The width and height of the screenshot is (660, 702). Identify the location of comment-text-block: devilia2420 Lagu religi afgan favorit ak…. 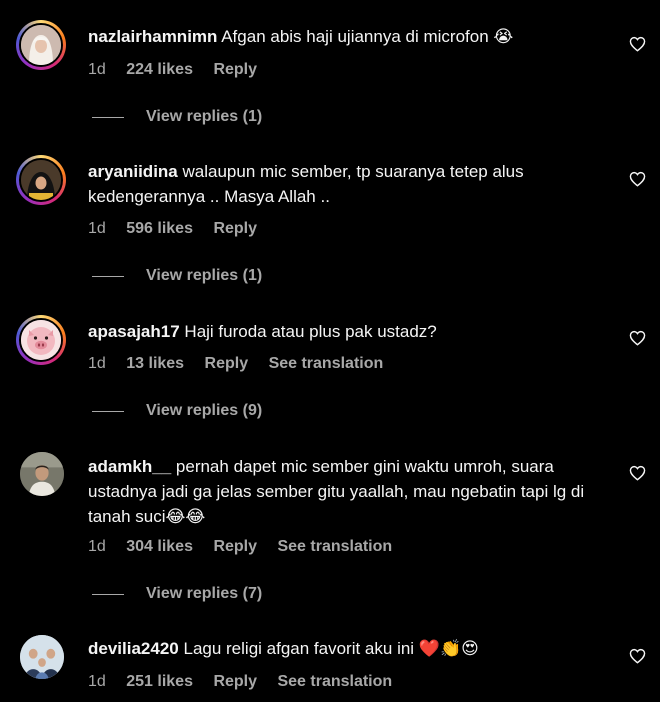
(348, 648).